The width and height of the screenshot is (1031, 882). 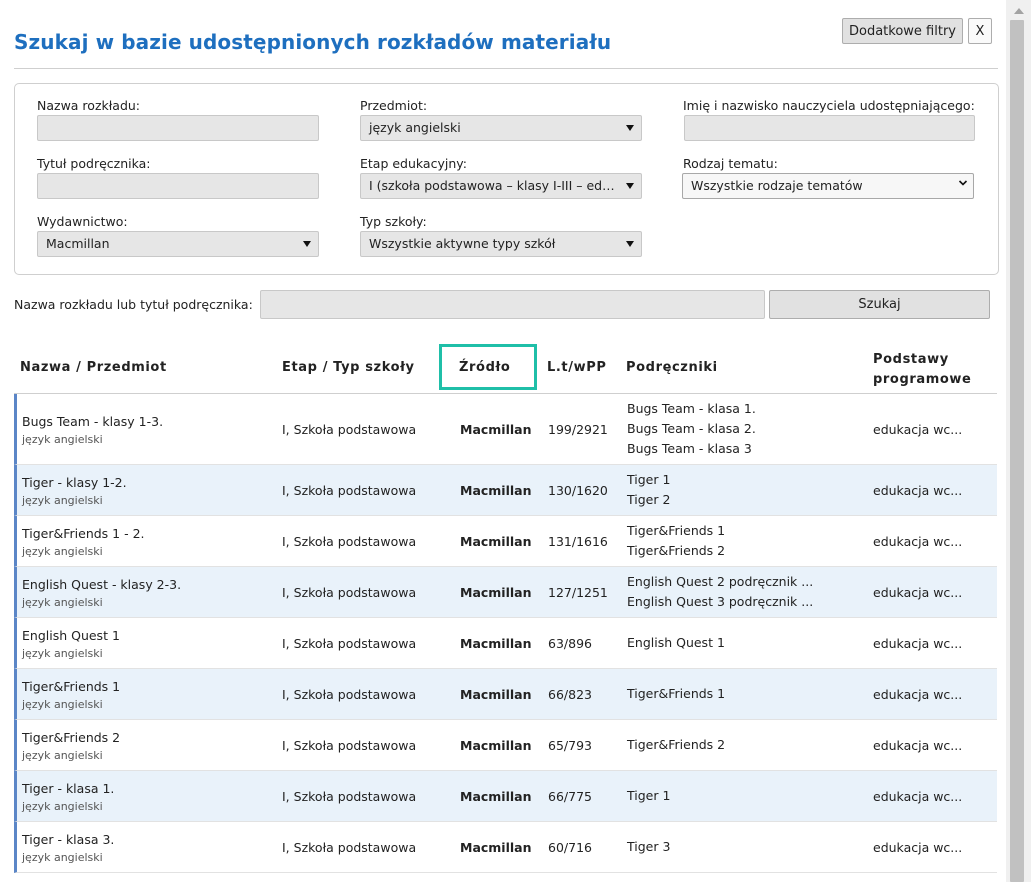 What do you see at coordinates (576, 367) in the screenshot?
I see `header-count: L.t/wPP` at bounding box center [576, 367].